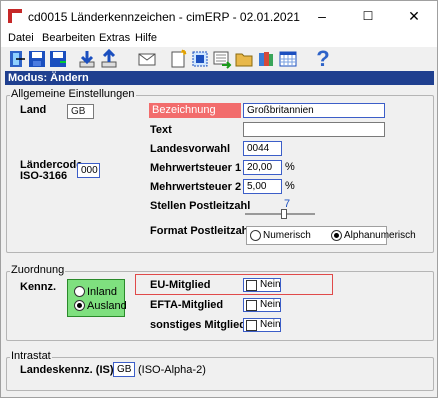 Image resolution: width=438 pixels, height=398 pixels. Describe the element at coordinates (190, 149) in the screenshot. I see `vorwahl-label: Landesvorwahl` at that location.